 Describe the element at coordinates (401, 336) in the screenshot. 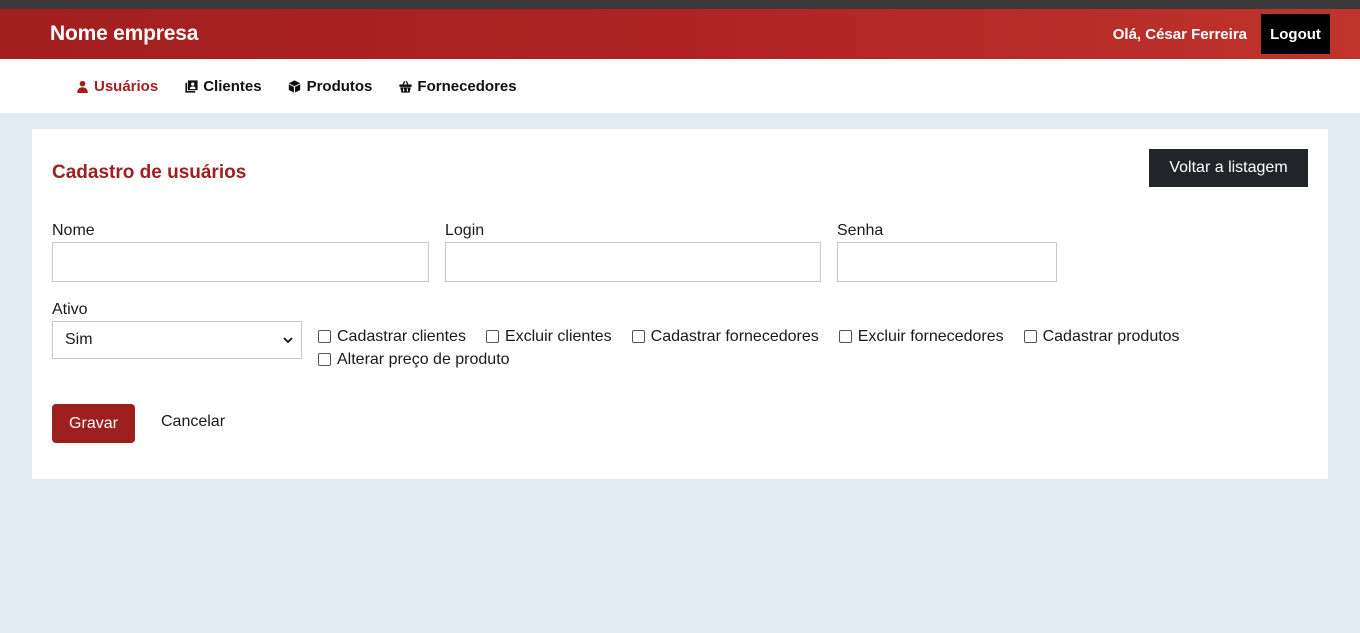

I see `permission-label: Cadastrar clientes` at that location.